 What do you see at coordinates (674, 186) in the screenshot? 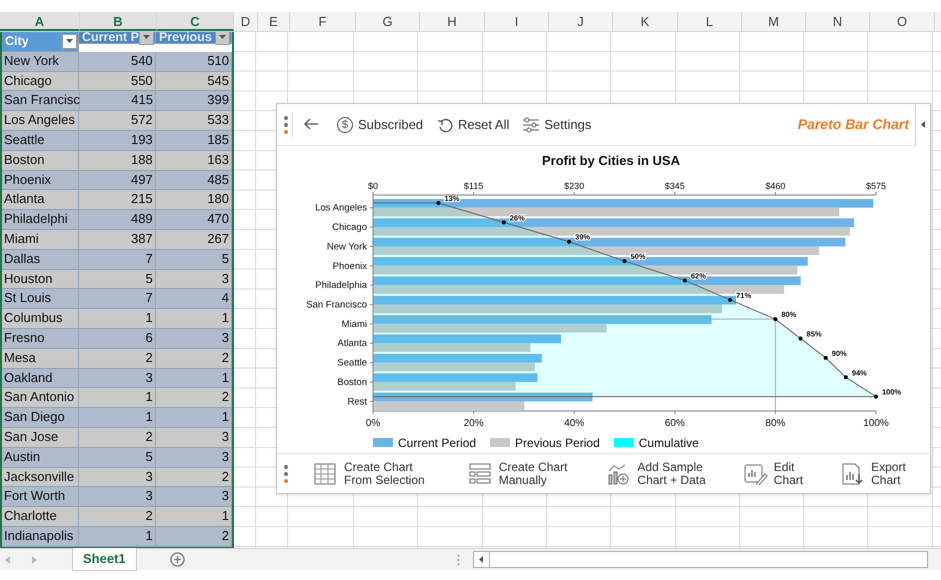
I see `axis-label: $345` at bounding box center [674, 186].